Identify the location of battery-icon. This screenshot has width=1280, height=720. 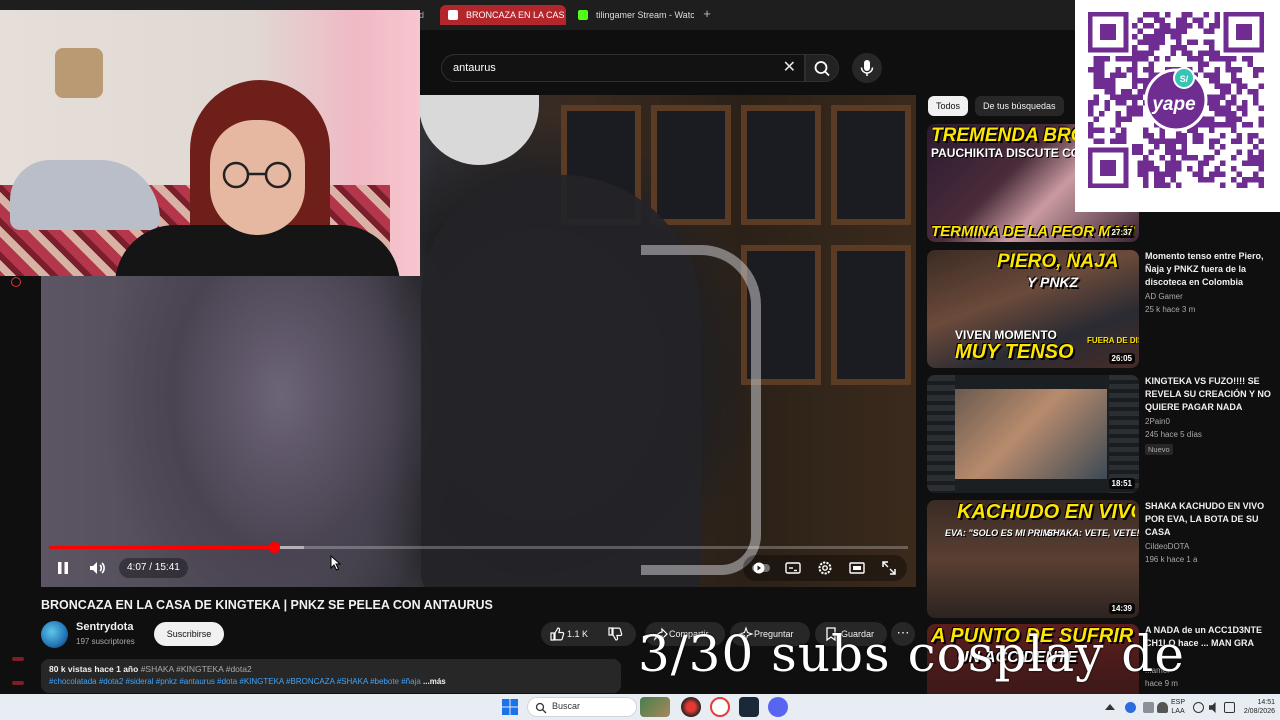
(1229, 707).